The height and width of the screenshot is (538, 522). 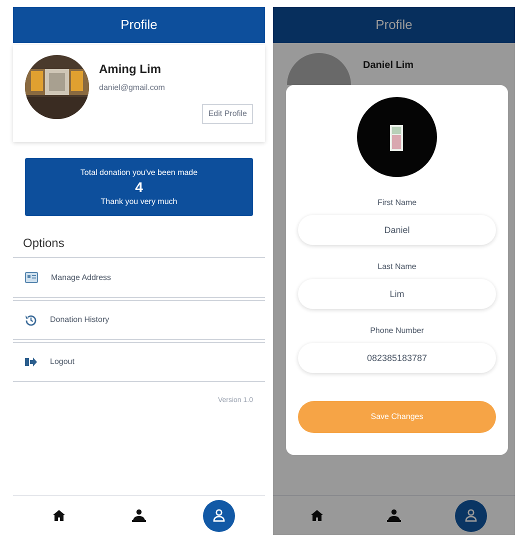 What do you see at coordinates (227, 114) in the screenshot?
I see `edit-profile-button: Edit Profile` at bounding box center [227, 114].